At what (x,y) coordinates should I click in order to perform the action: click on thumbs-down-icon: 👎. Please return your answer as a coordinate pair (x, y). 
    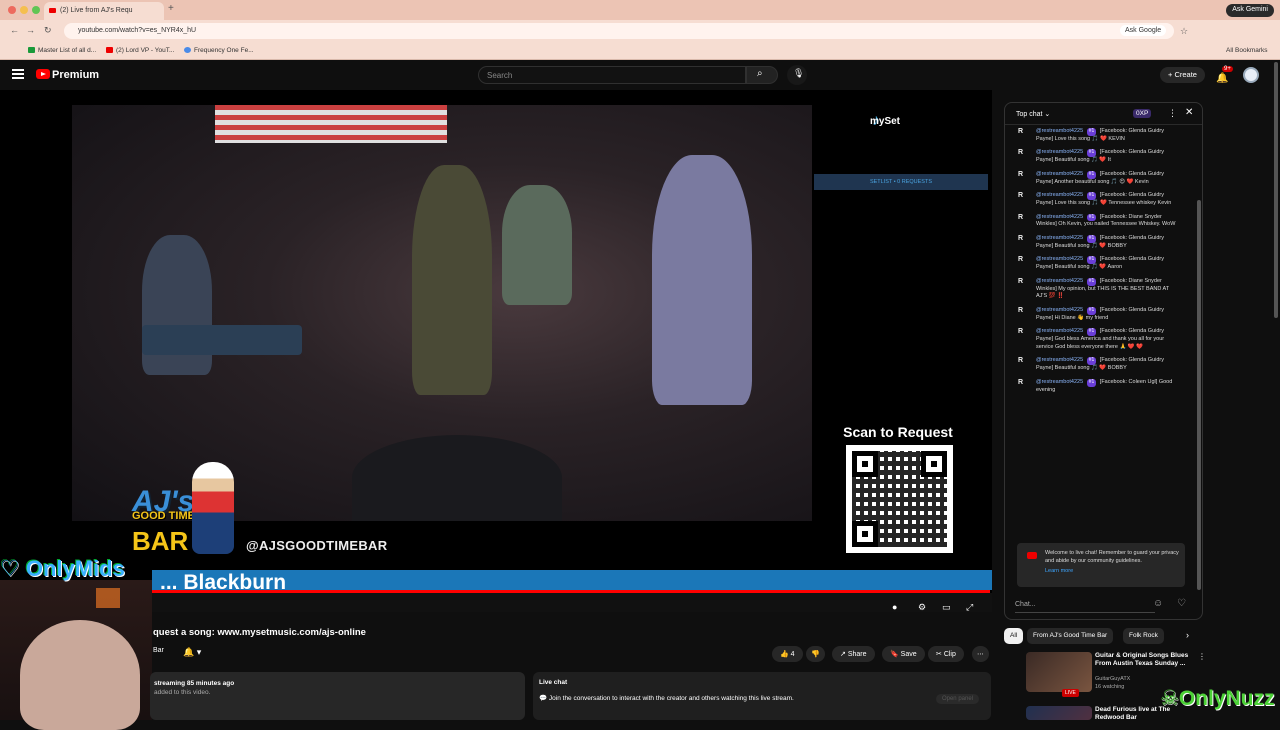
    Looking at the image, I should click on (815, 654).